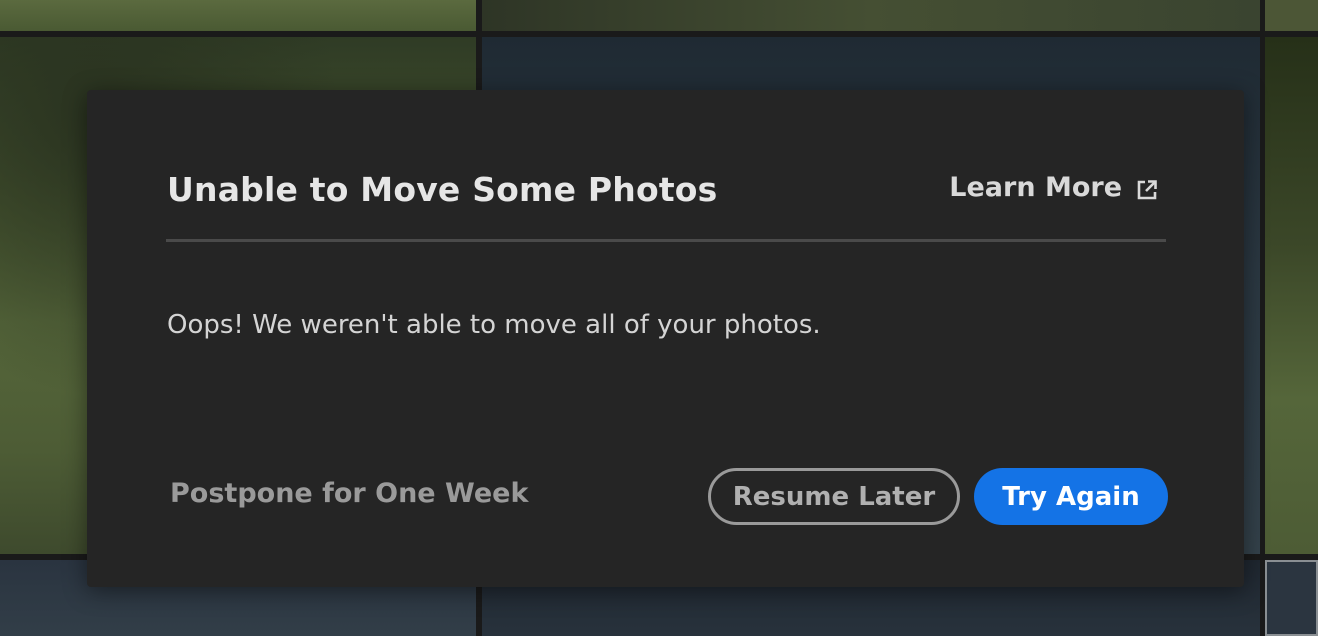 The width and height of the screenshot is (1318, 636). Describe the element at coordinates (1035, 187) in the screenshot. I see `learn-more-label: Learn More` at that location.